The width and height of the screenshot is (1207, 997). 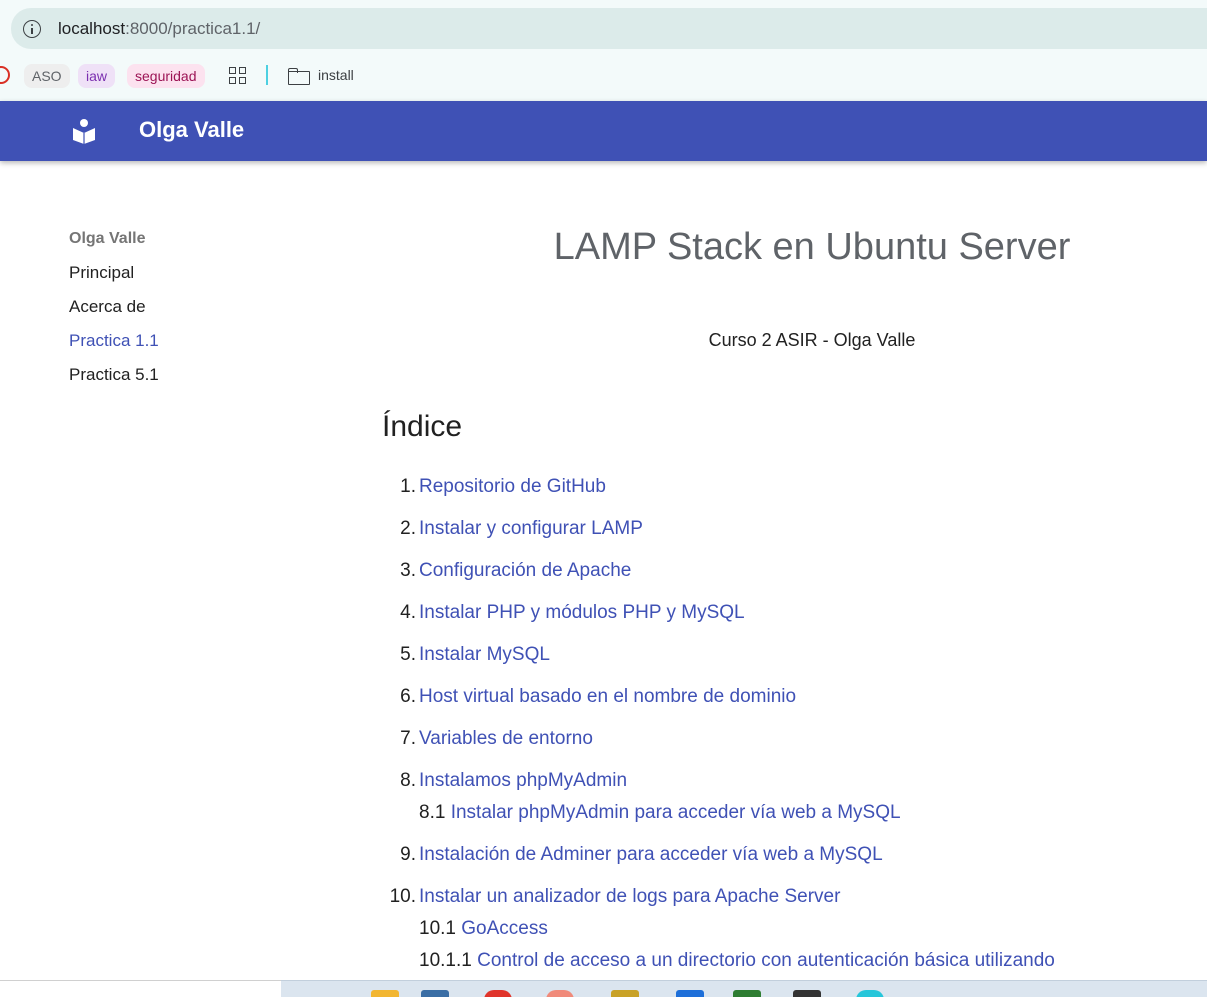 What do you see at coordinates (812, 340) in the screenshot?
I see `page-subtitle: Curso 2 ASIR - Olga Valle` at bounding box center [812, 340].